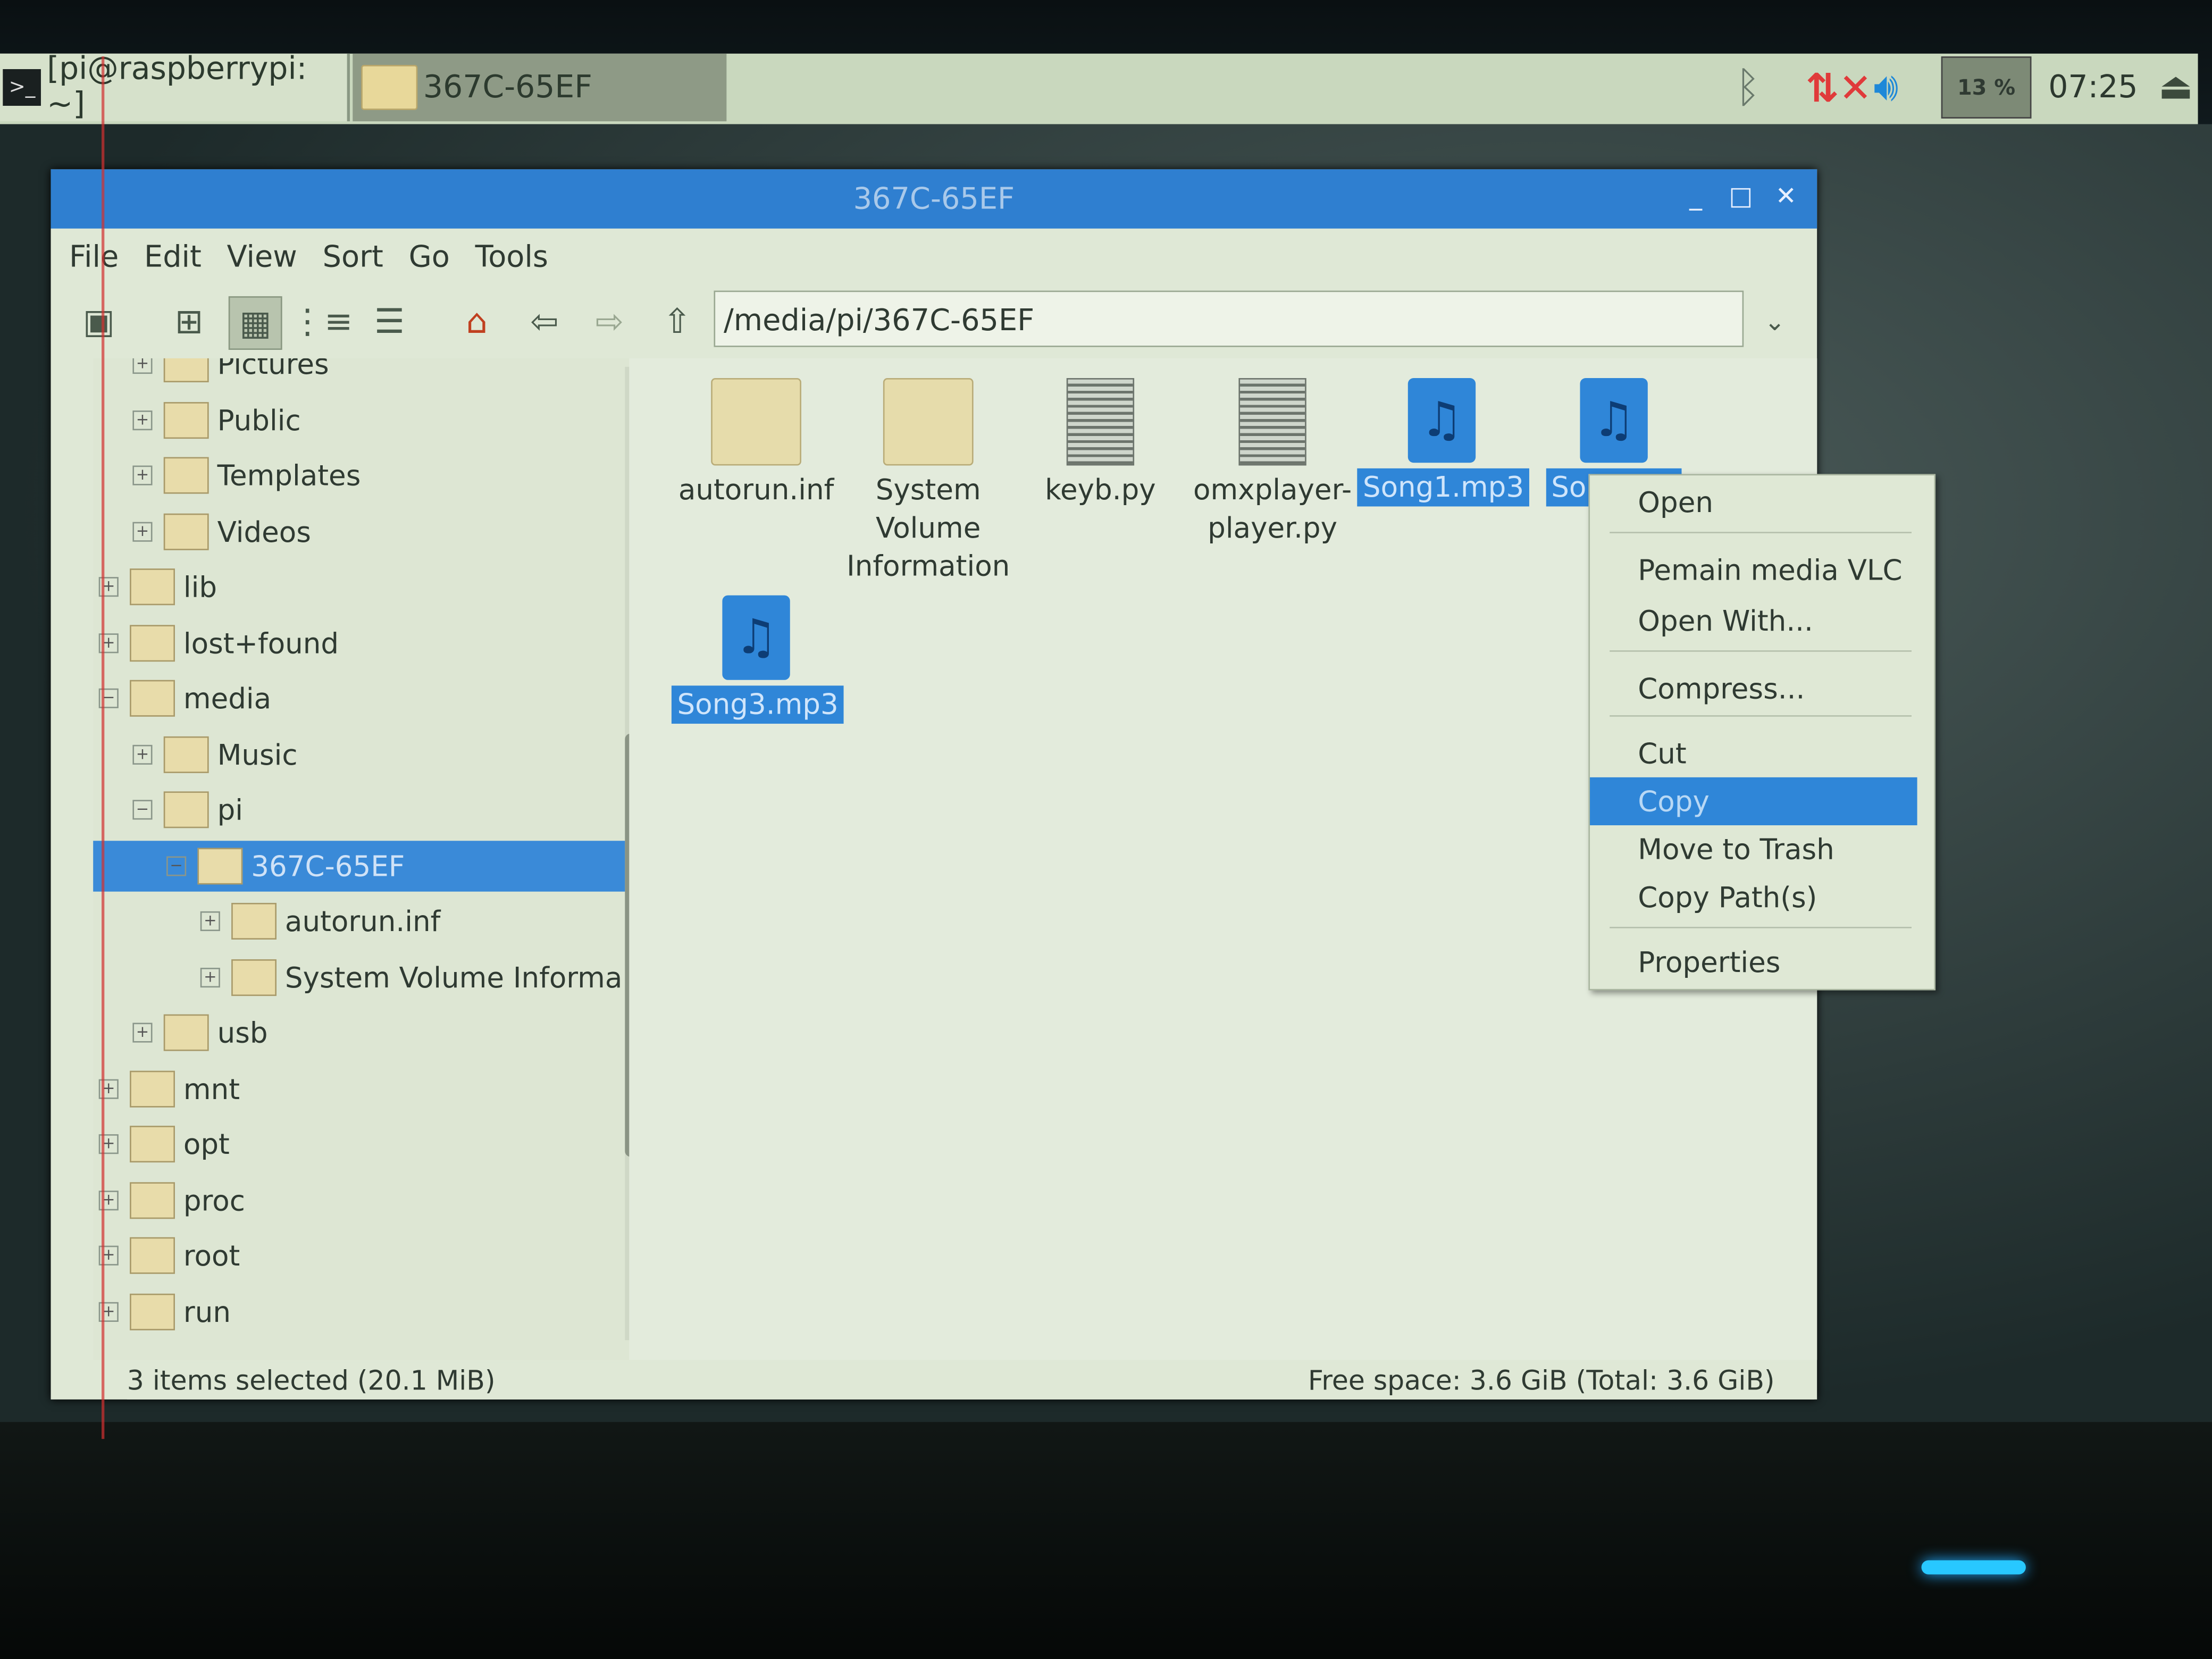 The image size is (2212, 1659). I want to click on menu-item-copy-path-s: Copy Path(s), so click(1753, 897).